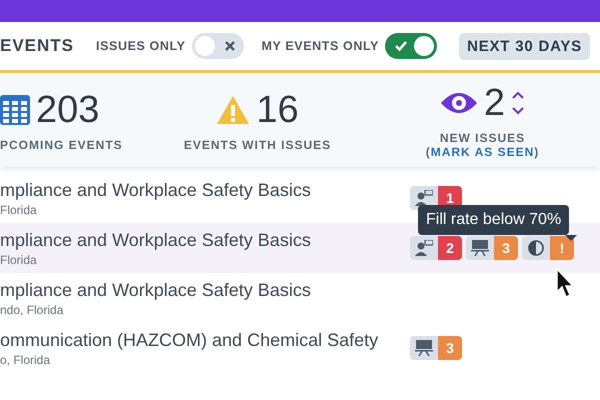 This screenshot has height=400, width=600. Describe the element at coordinates (258, 145) in the screenshot. I see `stat-label: EVENTS WITH ISSUES` at that location.